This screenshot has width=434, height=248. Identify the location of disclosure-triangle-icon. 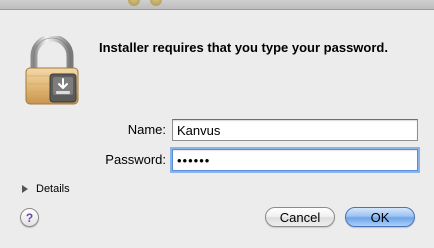
(25, 189).